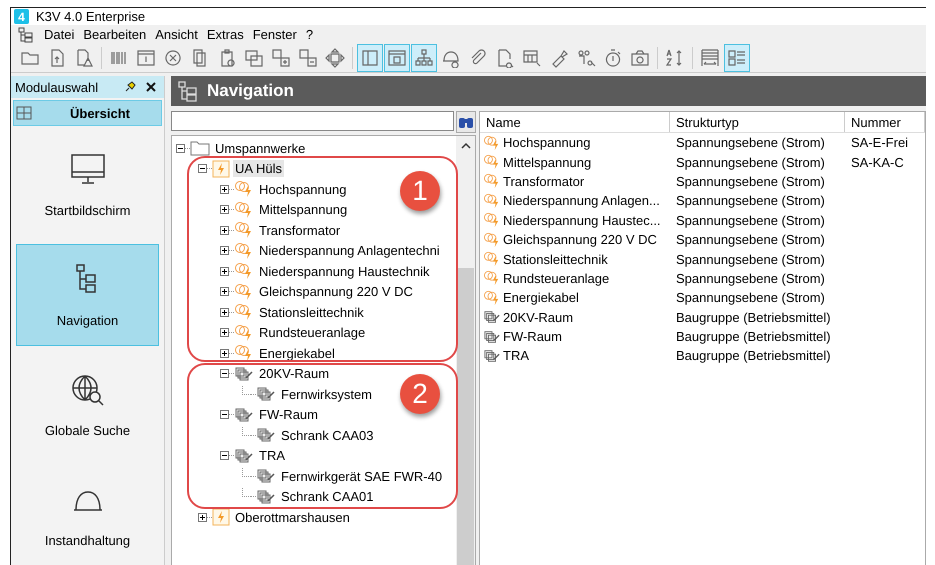  What do you see at coordinates (91, 16) in the screenshot?
I see `window-title: K3V 4.0 Enterprise` at bounding box center [91, 16].